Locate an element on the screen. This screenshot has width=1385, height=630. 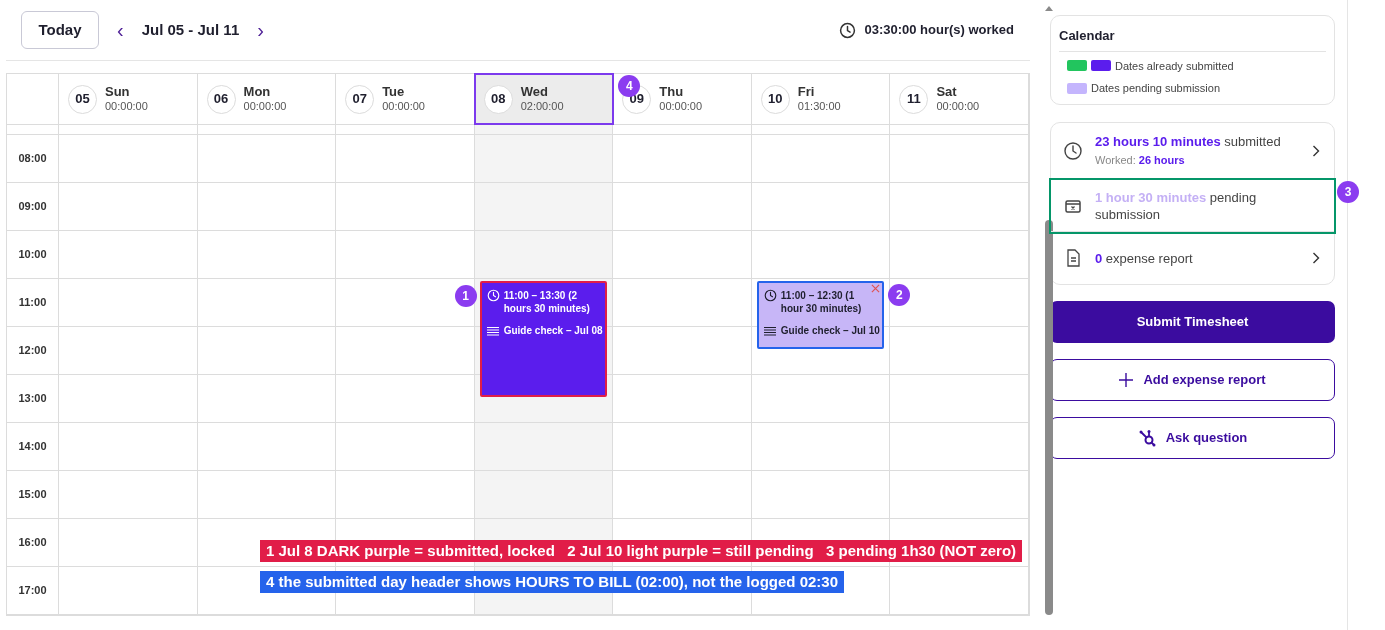
day-number: 10 is located at coordinates (775, 99).